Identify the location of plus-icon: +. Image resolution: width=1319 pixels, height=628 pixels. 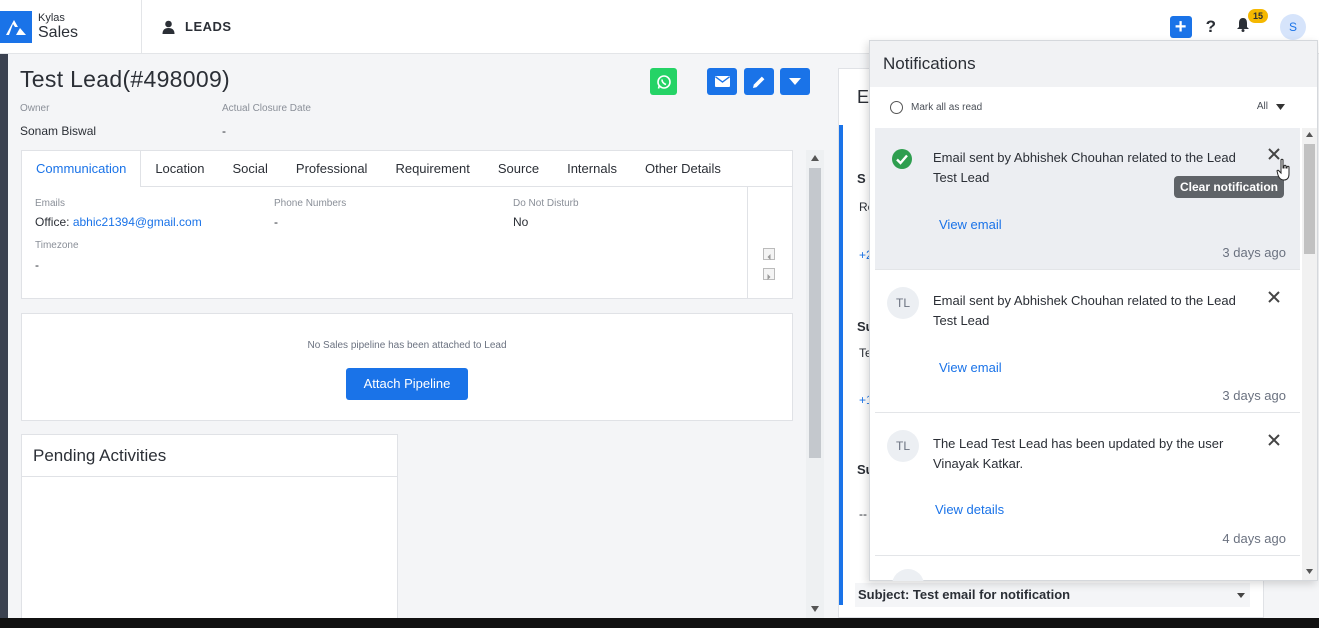
(1180, 26).